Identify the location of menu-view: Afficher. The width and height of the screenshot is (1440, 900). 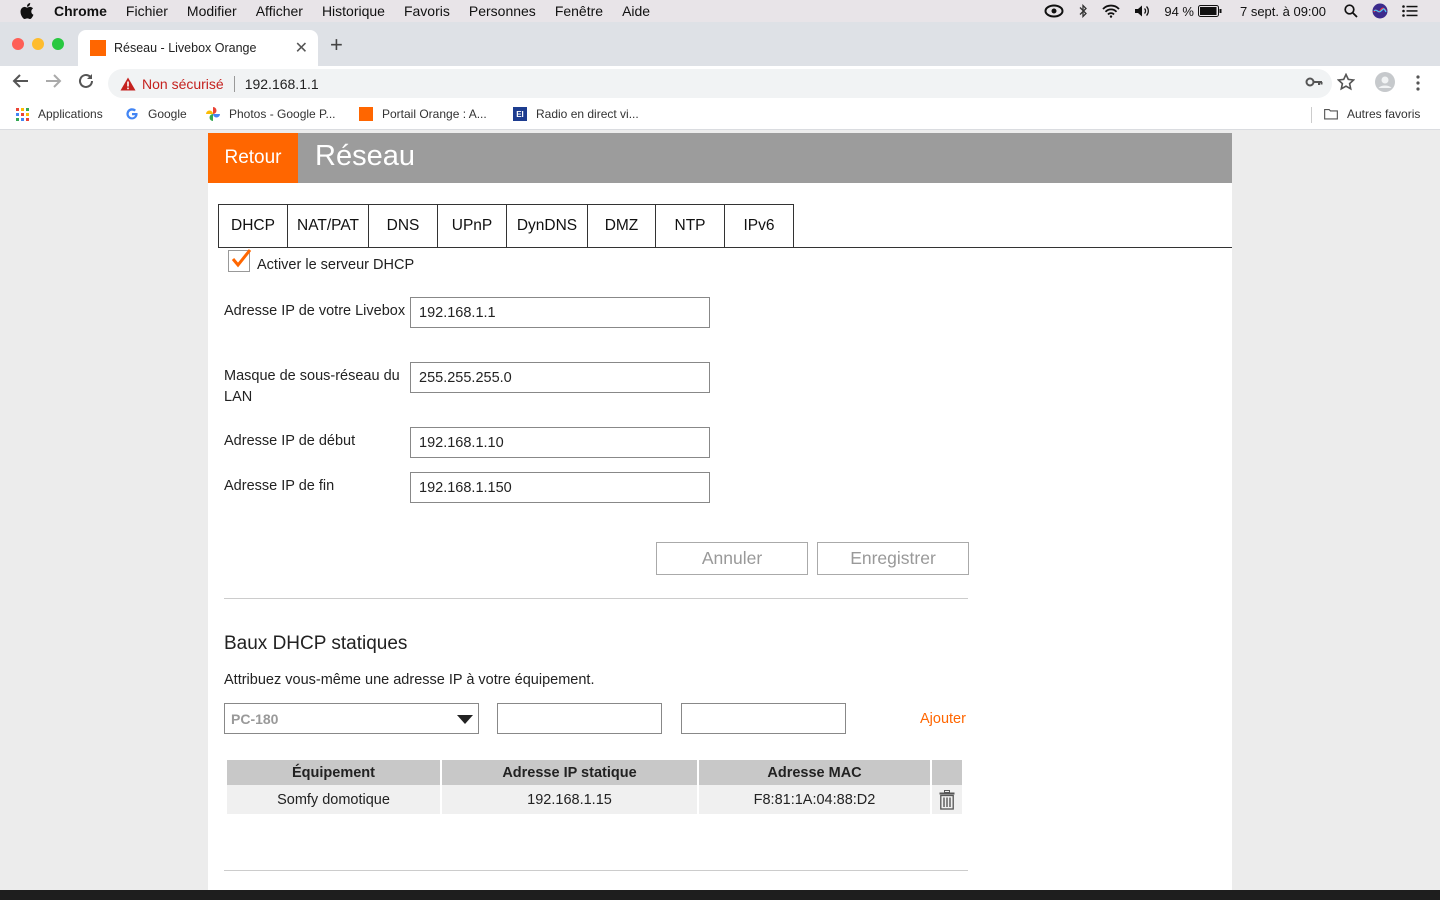
(279, 11).